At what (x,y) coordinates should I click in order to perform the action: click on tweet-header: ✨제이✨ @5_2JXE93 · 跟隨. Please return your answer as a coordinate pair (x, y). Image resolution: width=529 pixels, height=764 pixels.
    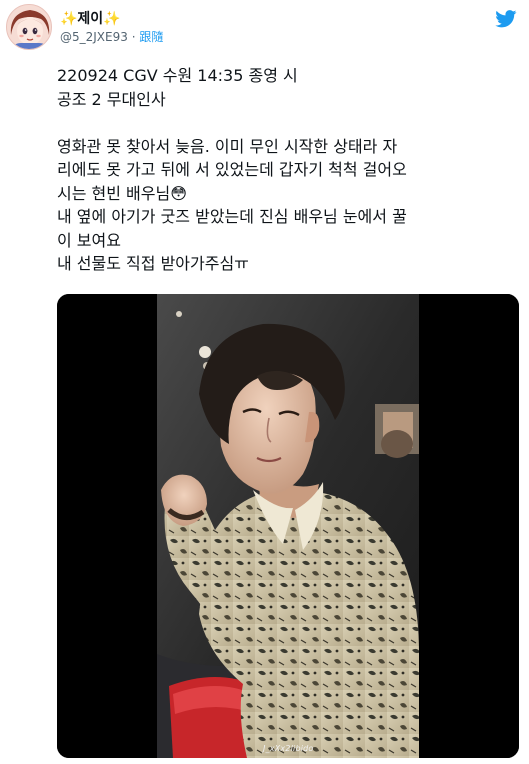
    Looking at the image, I should click on (262, 28).